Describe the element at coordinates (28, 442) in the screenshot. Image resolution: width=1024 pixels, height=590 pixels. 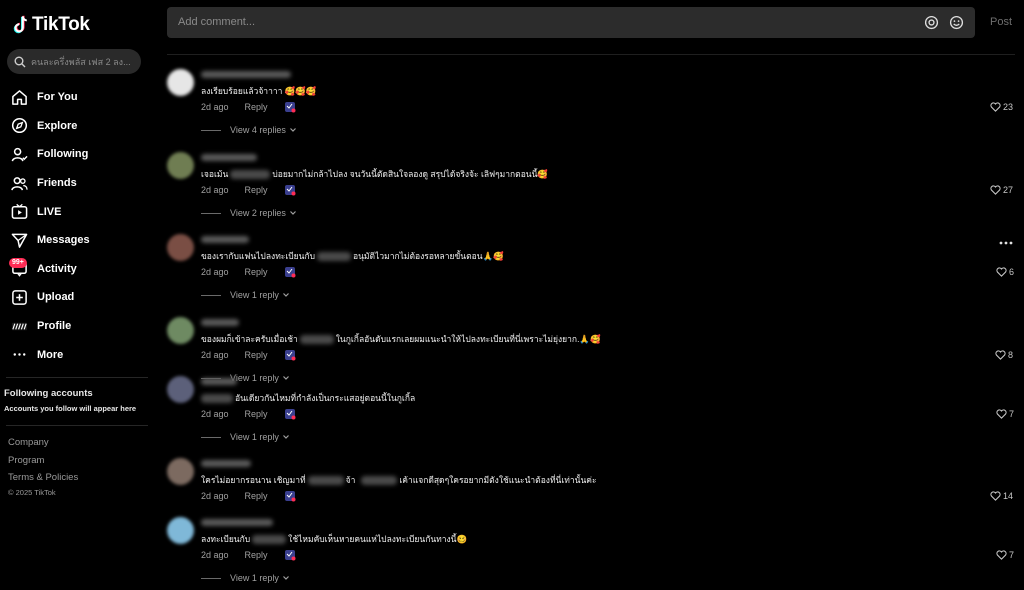
I see `footer-link-company: Company` at that location.